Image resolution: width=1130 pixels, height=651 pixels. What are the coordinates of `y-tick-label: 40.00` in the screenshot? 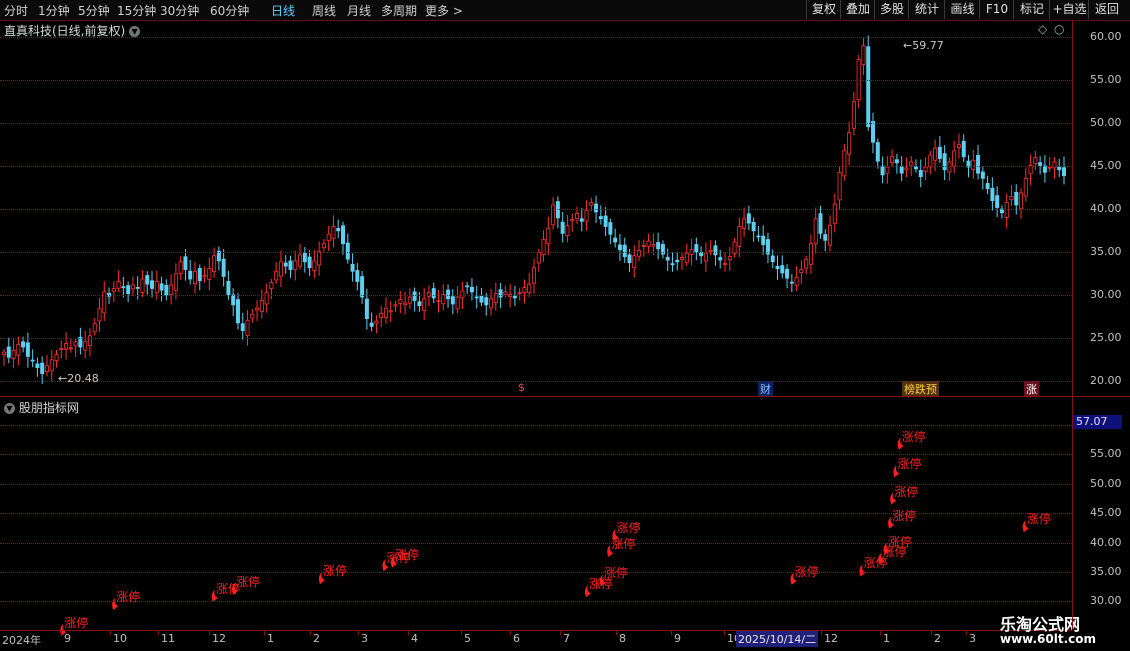 It's located at (1106, 209).